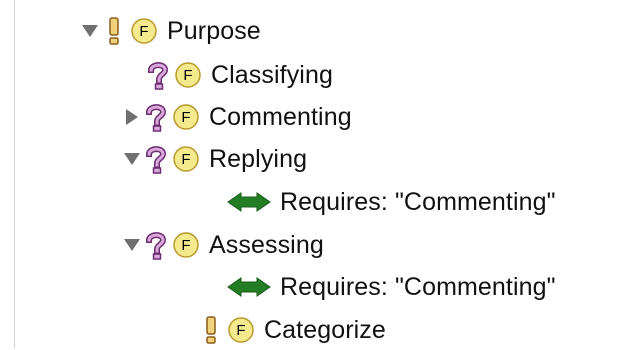 The width and height of the screenshot is (629, 350). I want to click on tree-item-label: Commenting, so click(280, 116).